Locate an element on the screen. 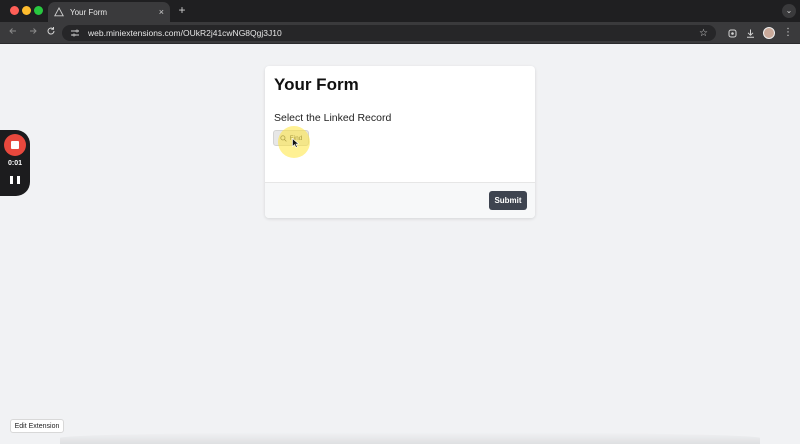 This screenshot has height=444, width=800. mouse-cursor-icon is located at coordinates (296, 143).